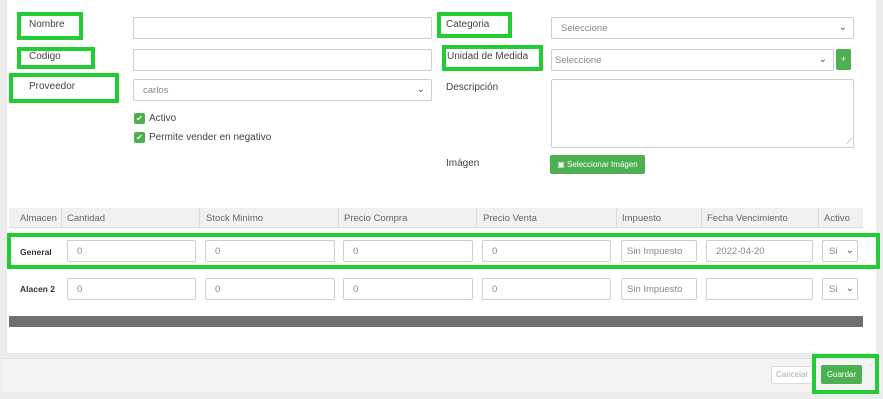  Describe the element at coordinates (546, 289) in the screenshot. I see `precio-venta-input: 0` at that location.